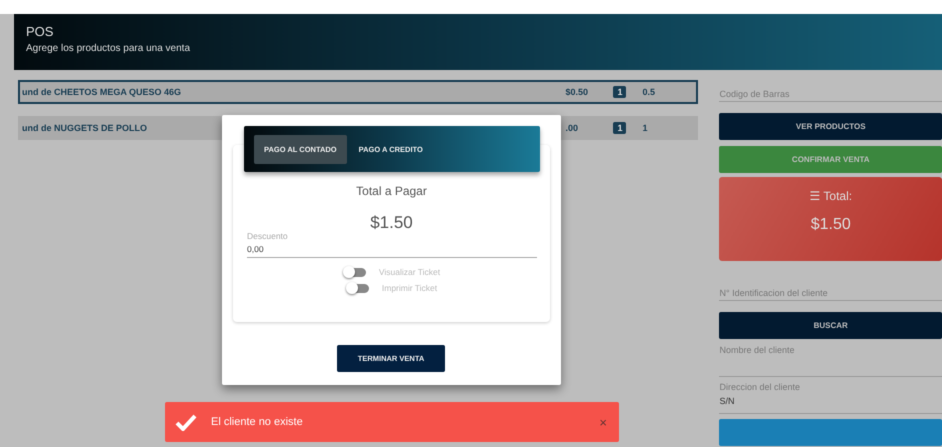  What do you see at coordinates (830, 325) in the screenshot?
I see `action-button: BUSCAR` at bounding box center [830, 325].